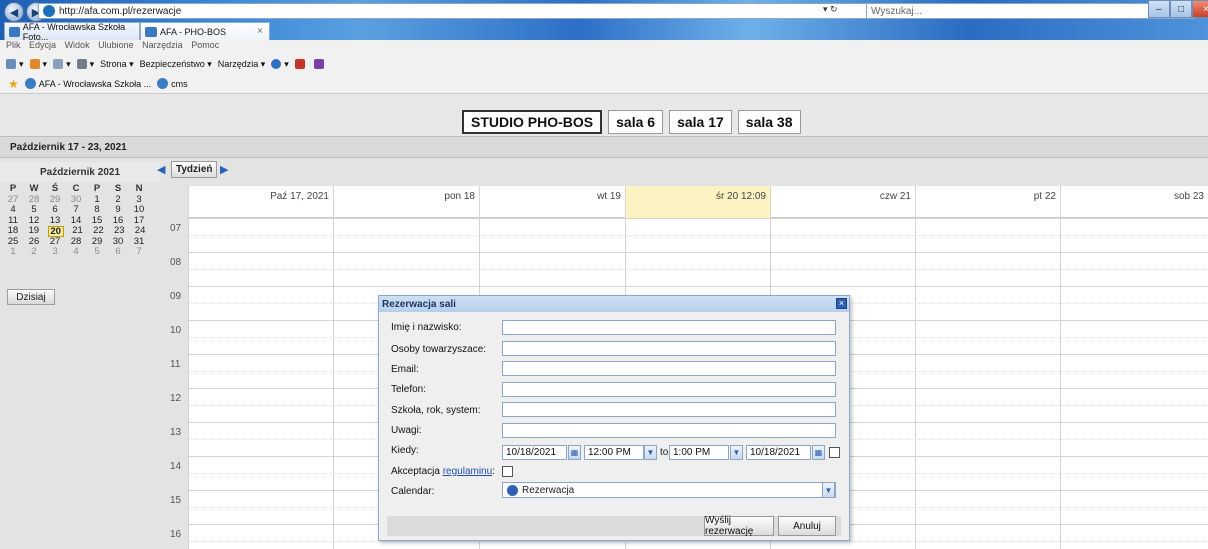  What do you see at coordinates (80, 200) in the screenshot?
I see `week-row: 27 28 29 30 1 2 3` at bounding box center [80, 200].